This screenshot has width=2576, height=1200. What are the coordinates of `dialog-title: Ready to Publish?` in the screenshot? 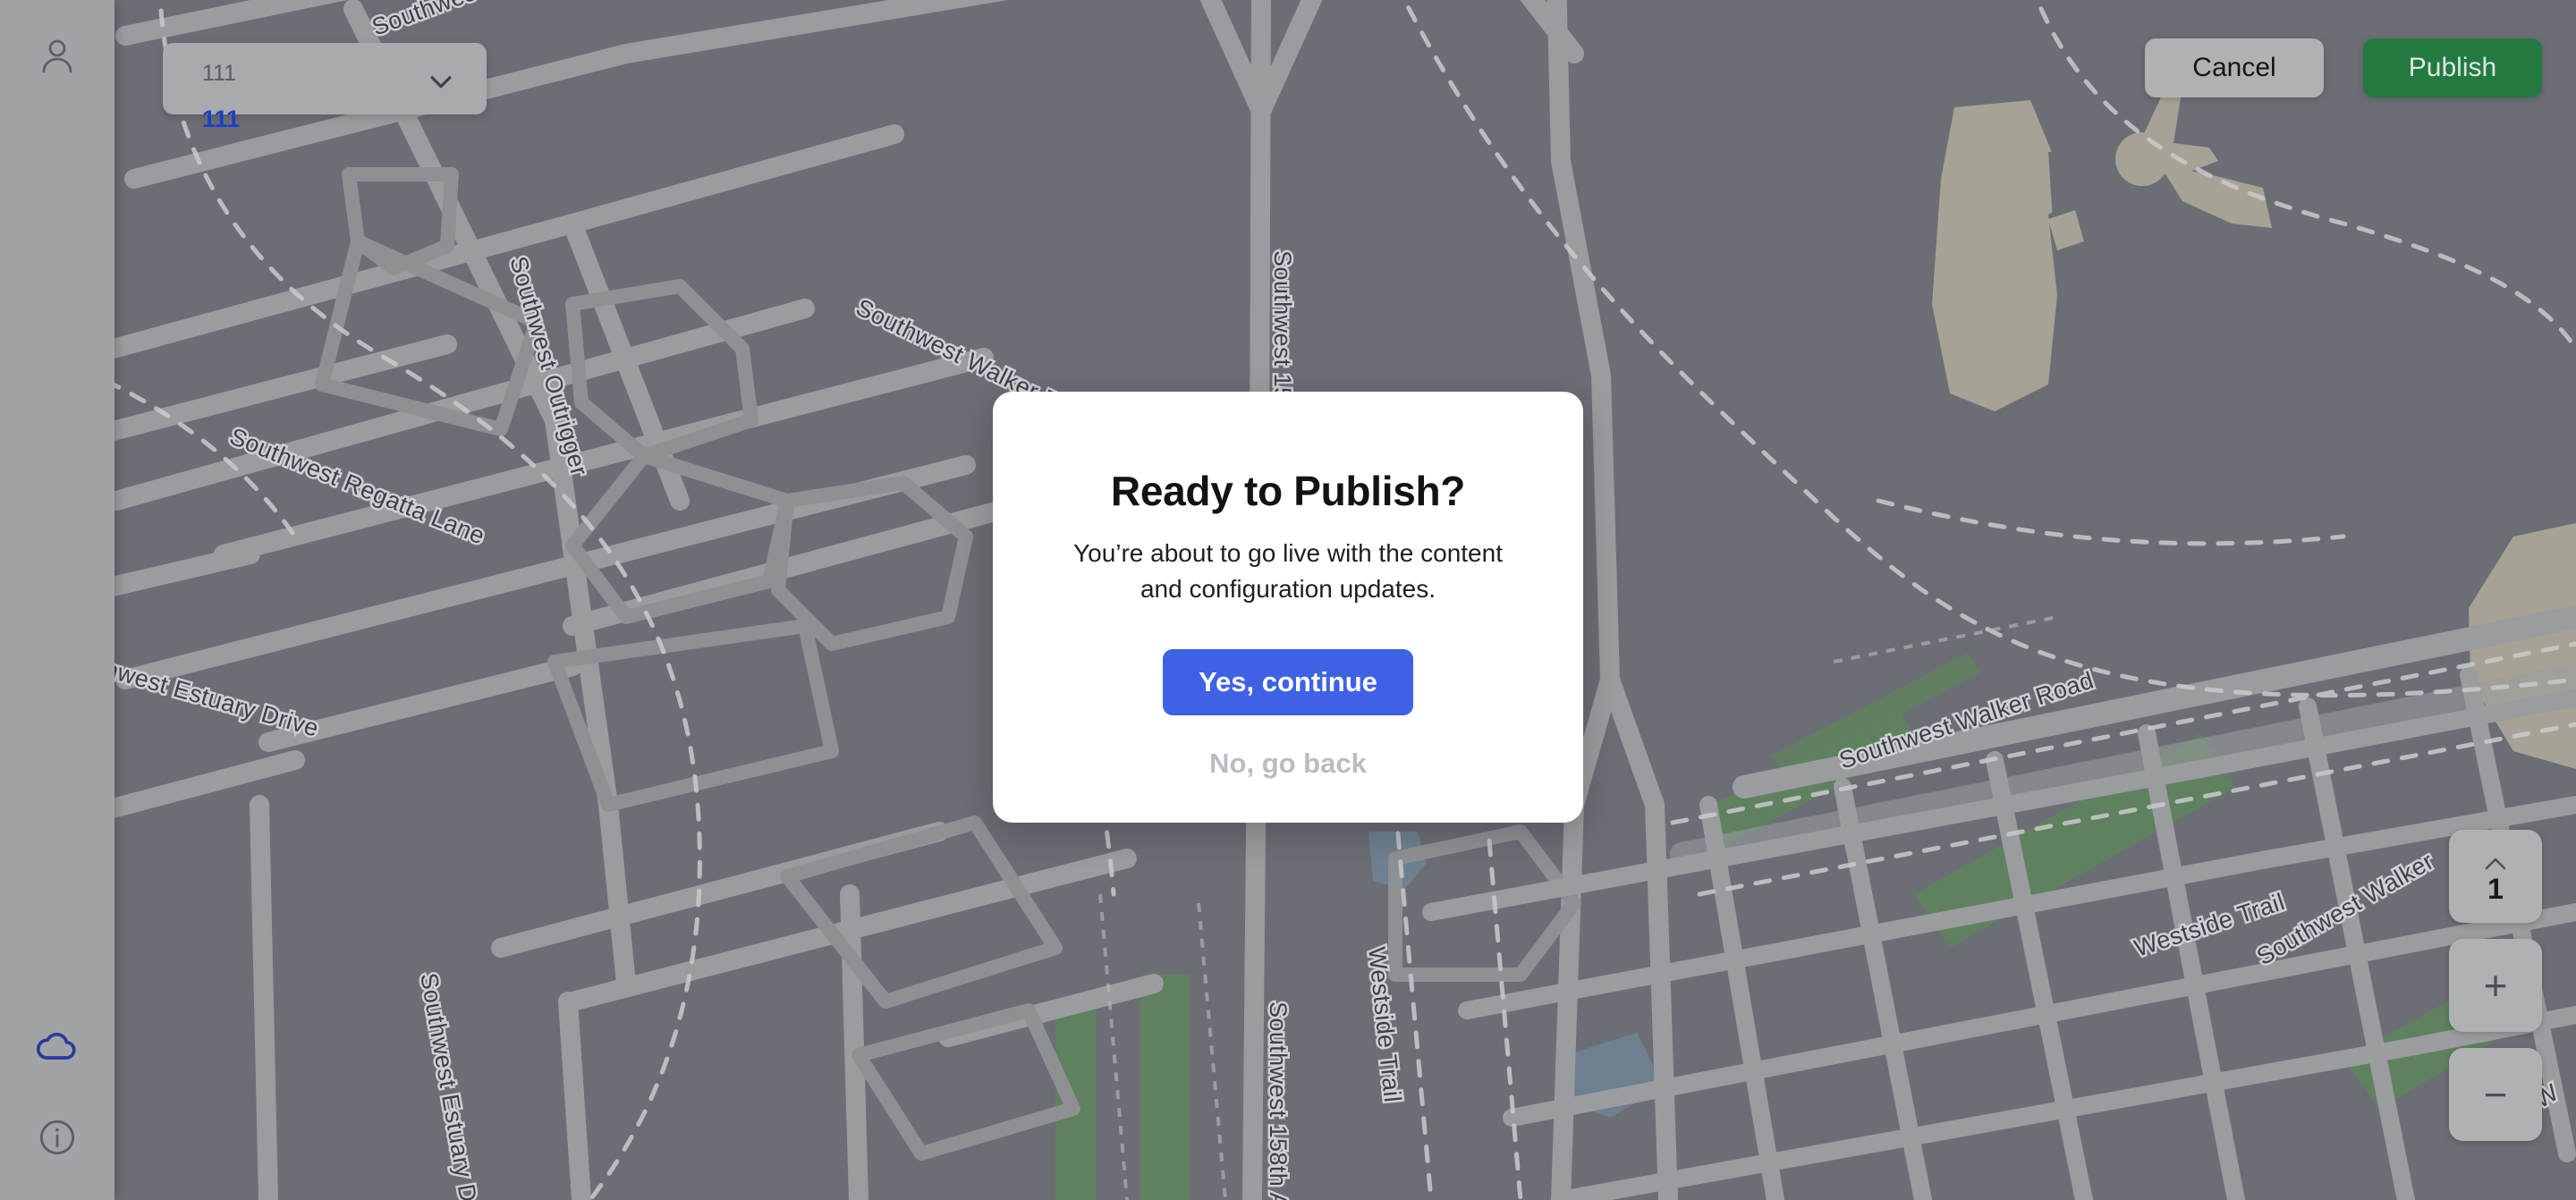 It's located at (1288, 491).